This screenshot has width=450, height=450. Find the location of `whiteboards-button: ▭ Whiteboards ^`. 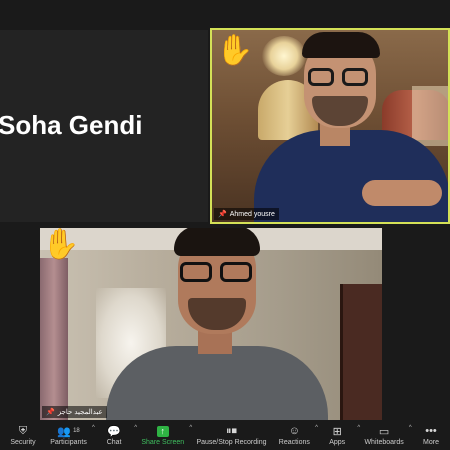

whiteboards-button: ▭ Whiteboards ^ is located at coordinates (387, 435).